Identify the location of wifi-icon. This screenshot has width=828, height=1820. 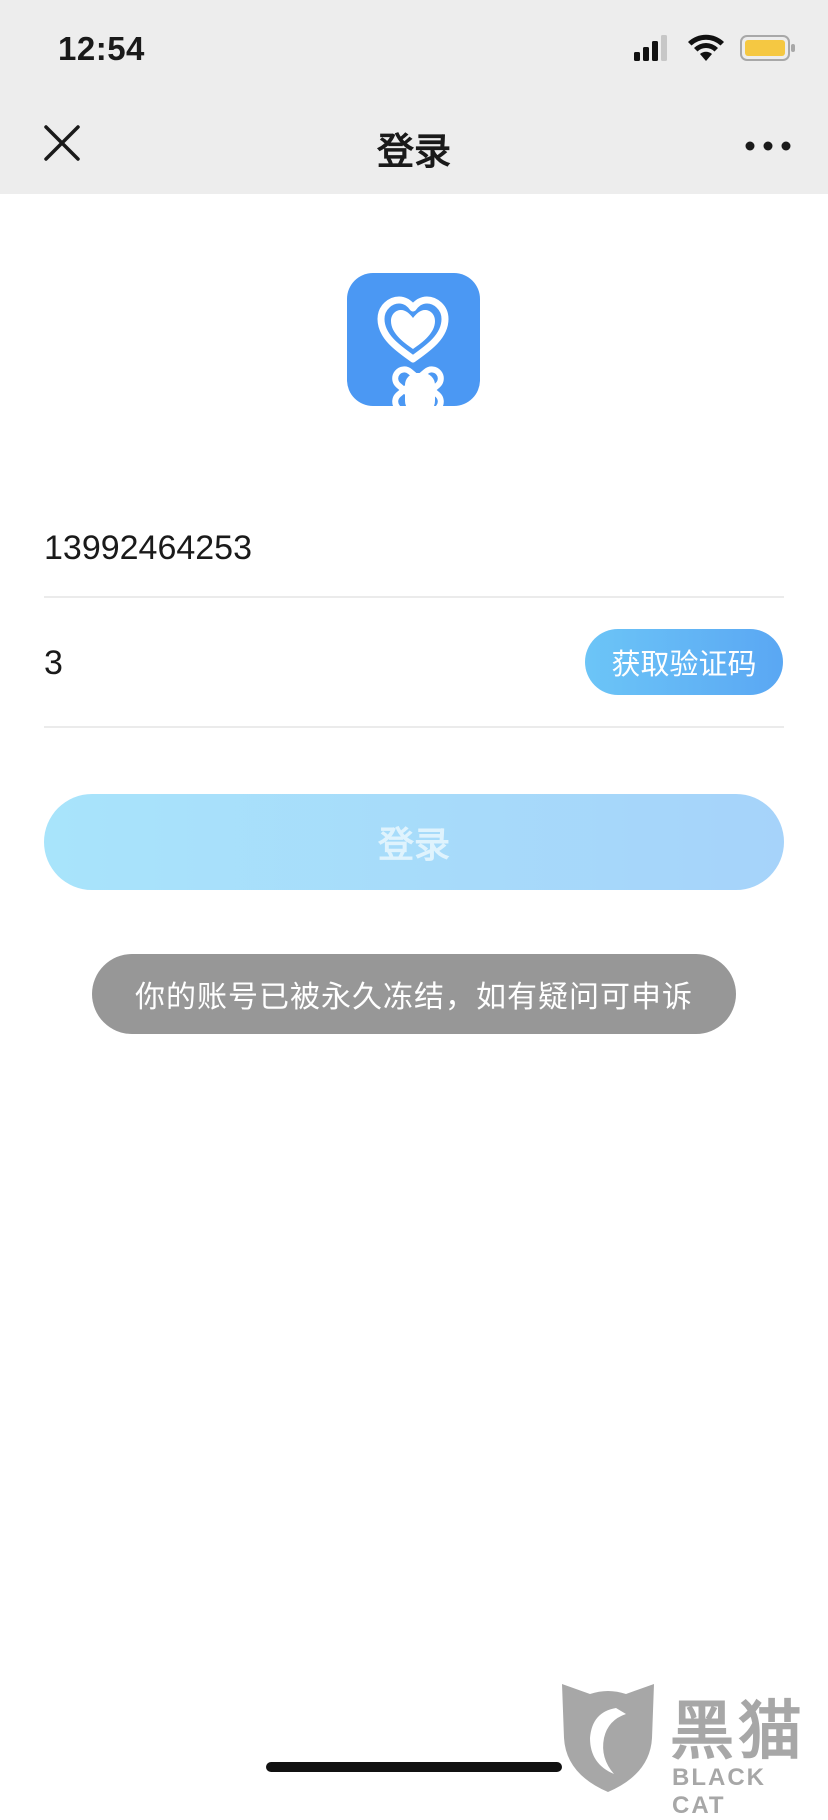
(706, 47).